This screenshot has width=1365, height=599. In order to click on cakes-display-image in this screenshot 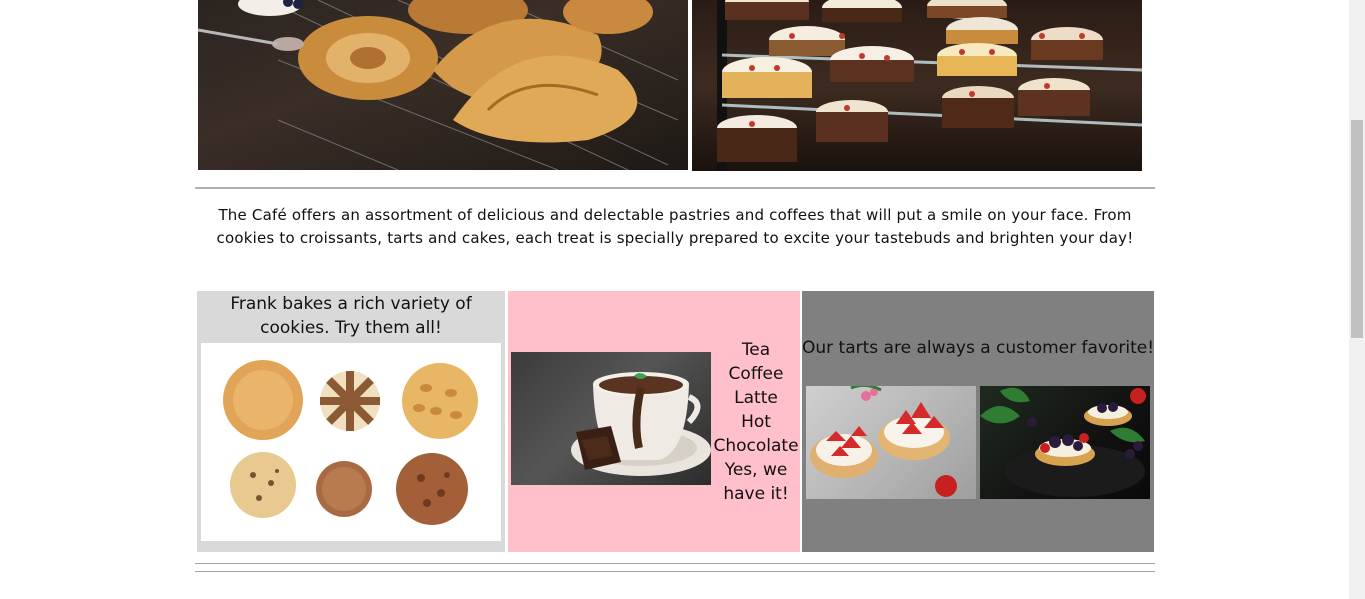, I will do `click(917, 85)`.